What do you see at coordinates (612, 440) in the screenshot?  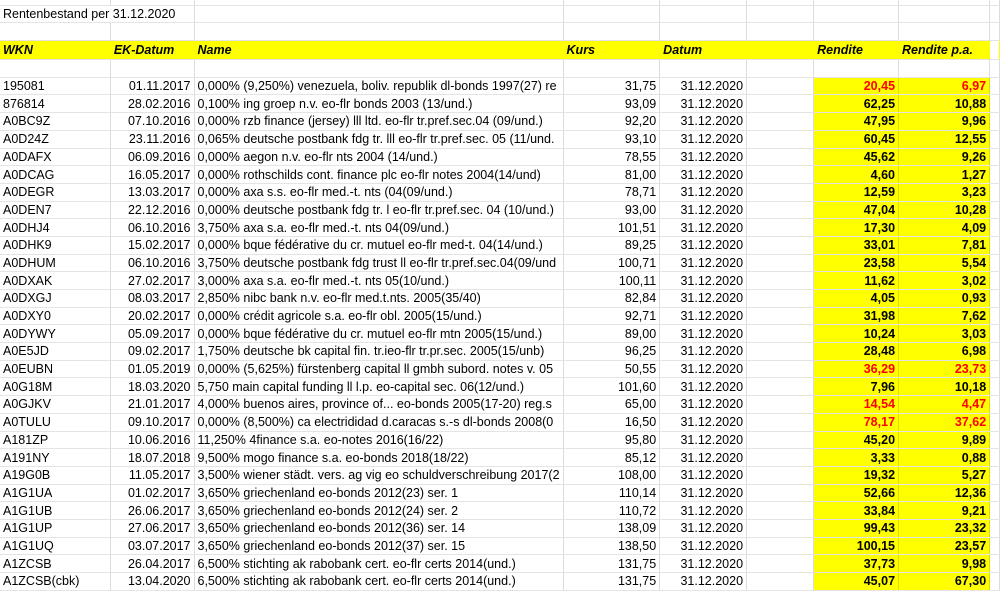 I see `kurs-cell: 95,80` at bounding box center [612, 440].